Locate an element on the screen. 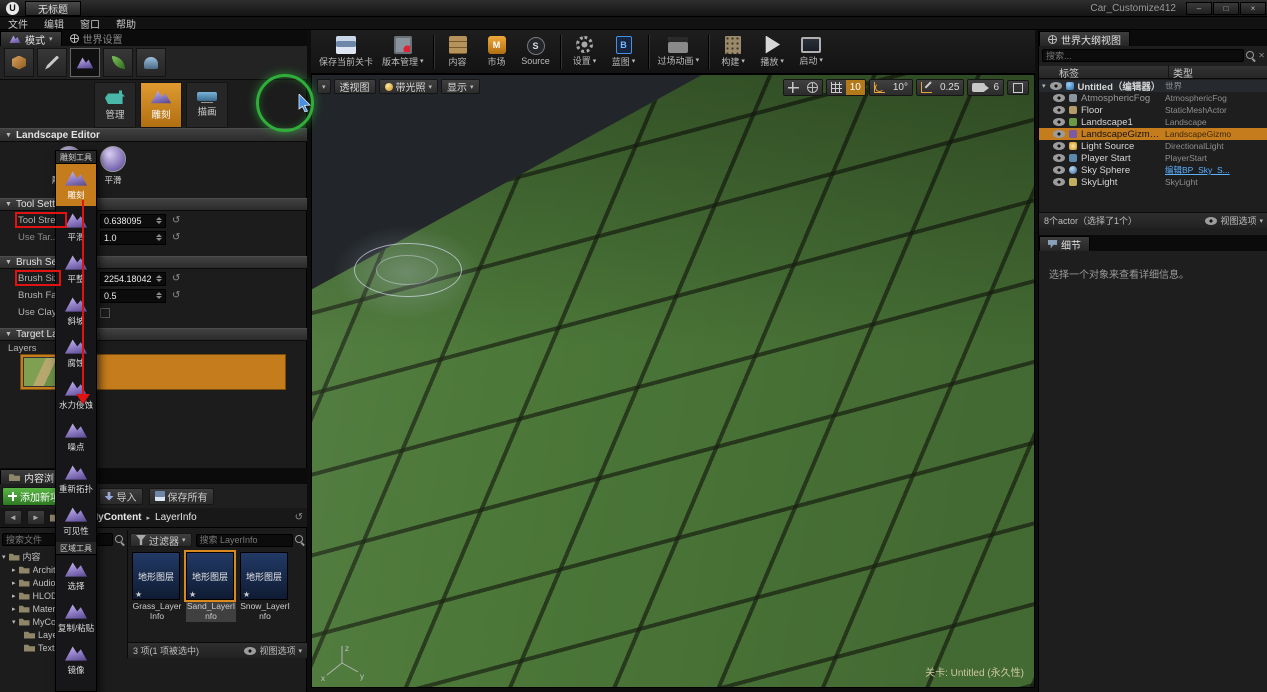 This screenshot has height=692, width=1267. landscape-editor-header: ▼ Landscape Editor is located at coordinates (153, 135).